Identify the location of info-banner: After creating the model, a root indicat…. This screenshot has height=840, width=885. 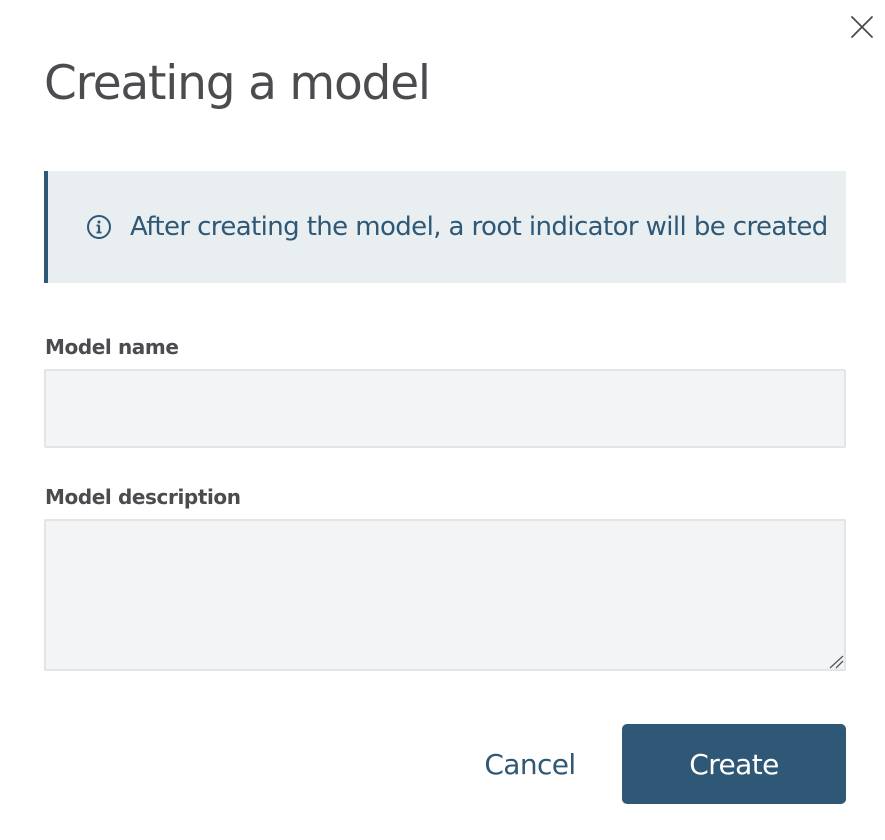
(445, 227).